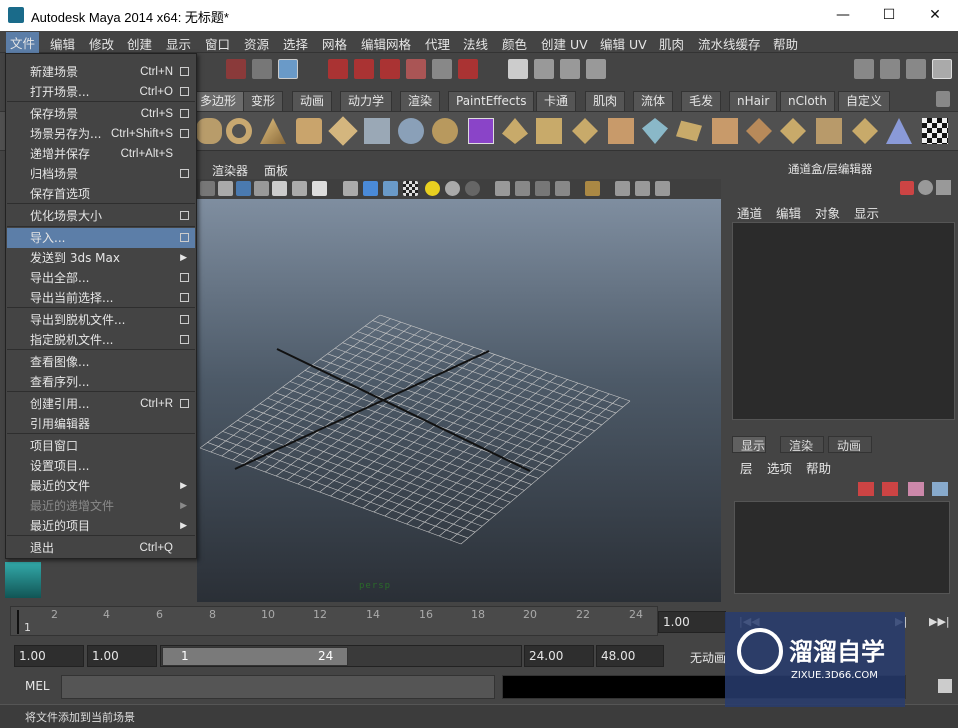 Image resolution: width=958 pixels, height=728 pixels. What do you see at coordinates (236, 69) in the screenshot?
I see `select-by-hierarchy-icon` at bounding box center [236, 69].